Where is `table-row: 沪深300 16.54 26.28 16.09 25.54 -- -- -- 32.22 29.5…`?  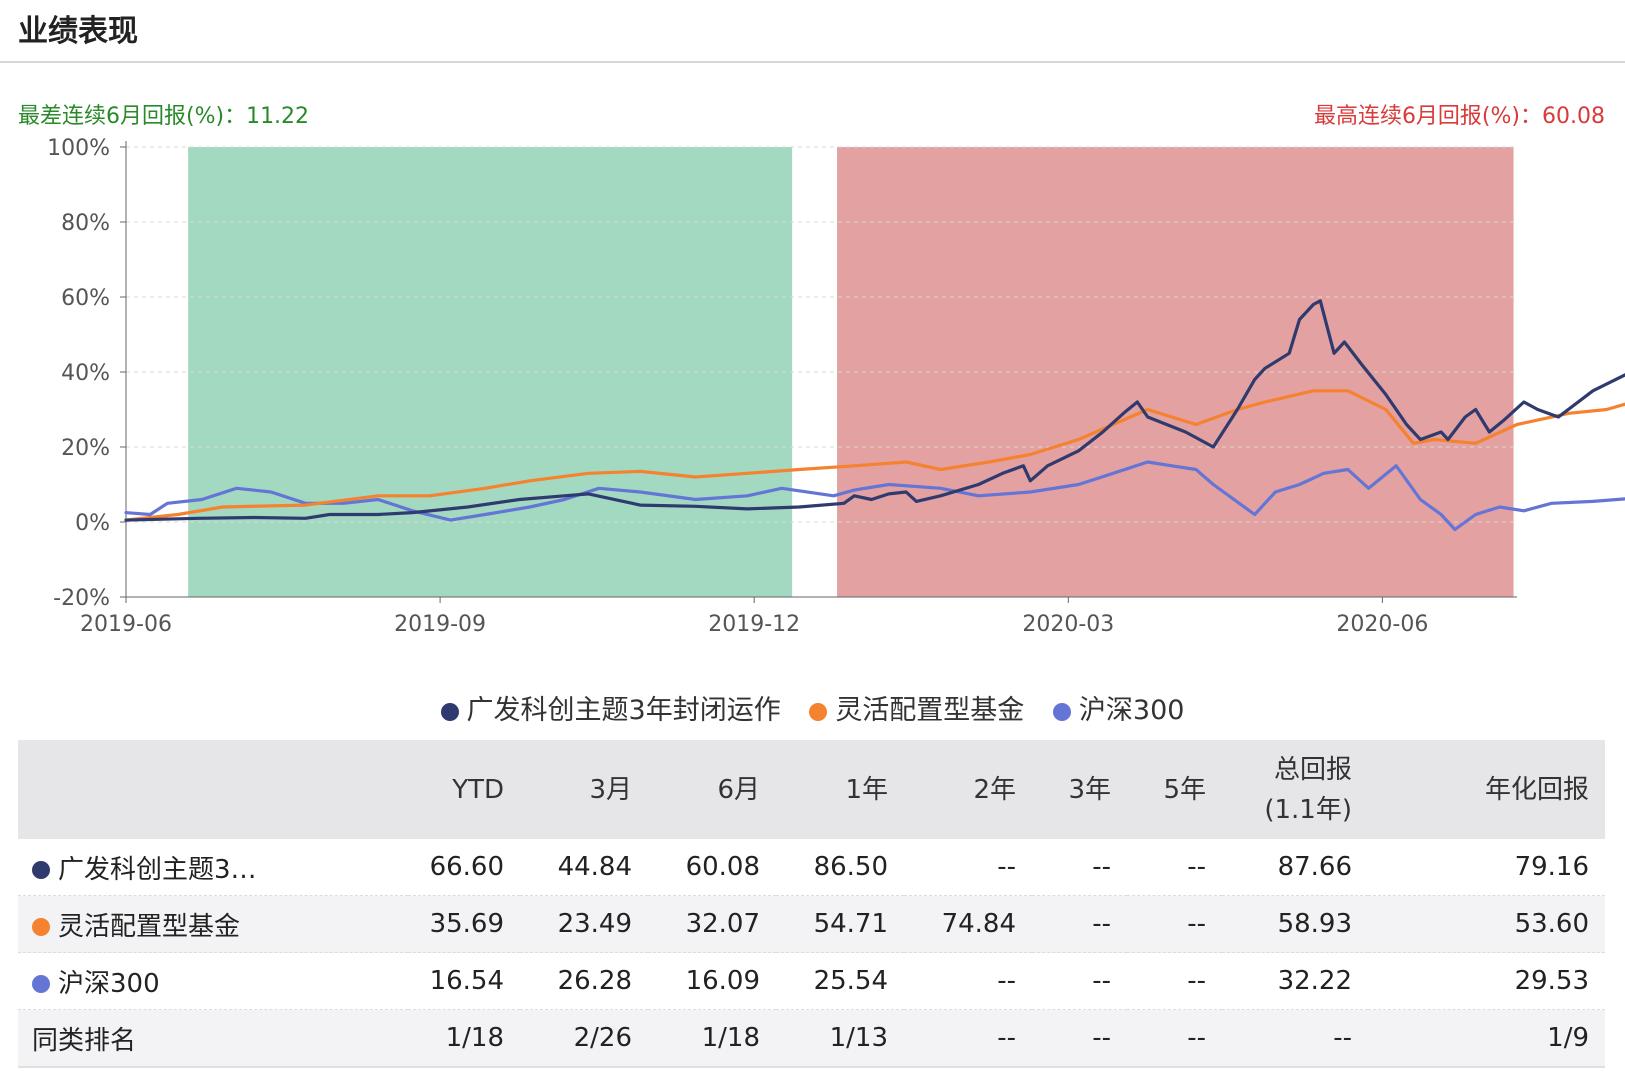
table-row: 沪深300 16.54 26.28 16.09 25.54 -- -- -- 32.22 29.5… is located at coordinates (811, 981).